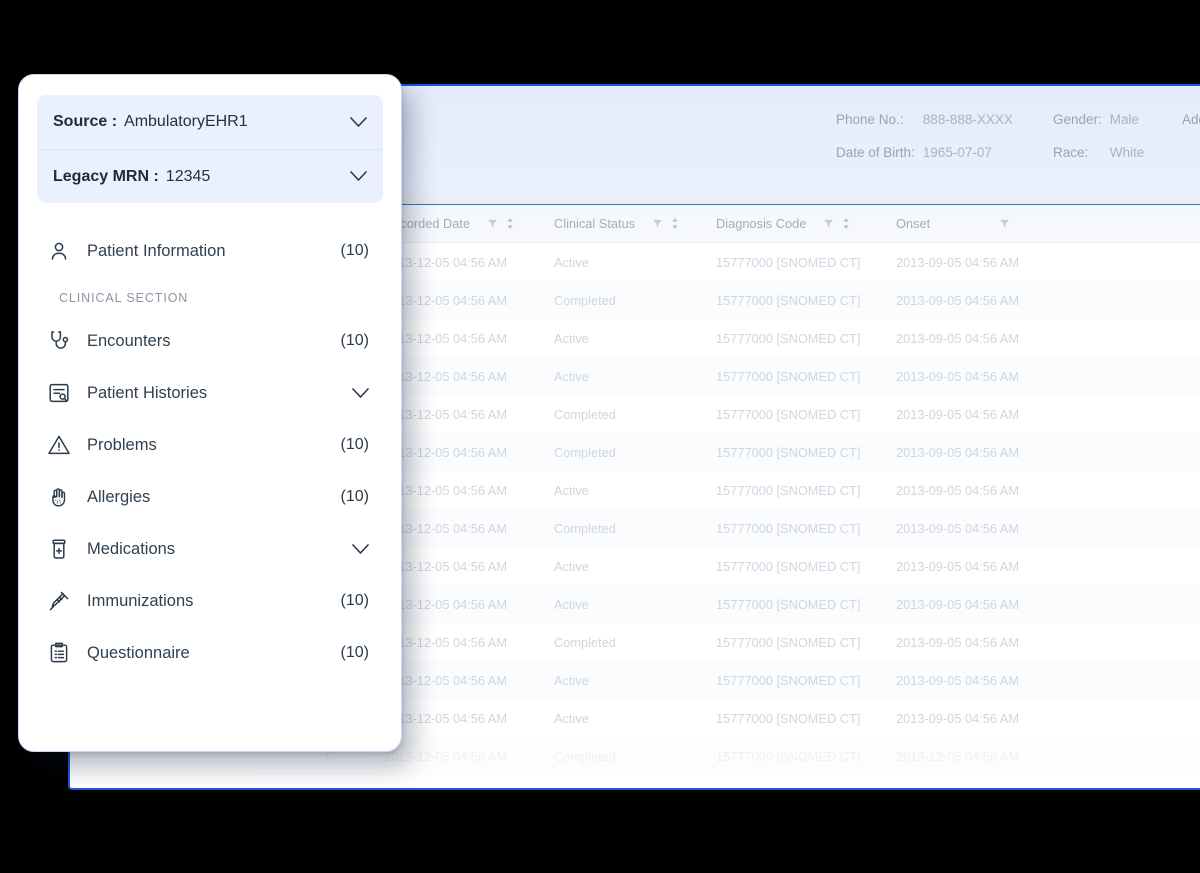 This screenshot has height=873, width=1200. I want to click on dob-label: Date of Birth:, so click(875, 152).